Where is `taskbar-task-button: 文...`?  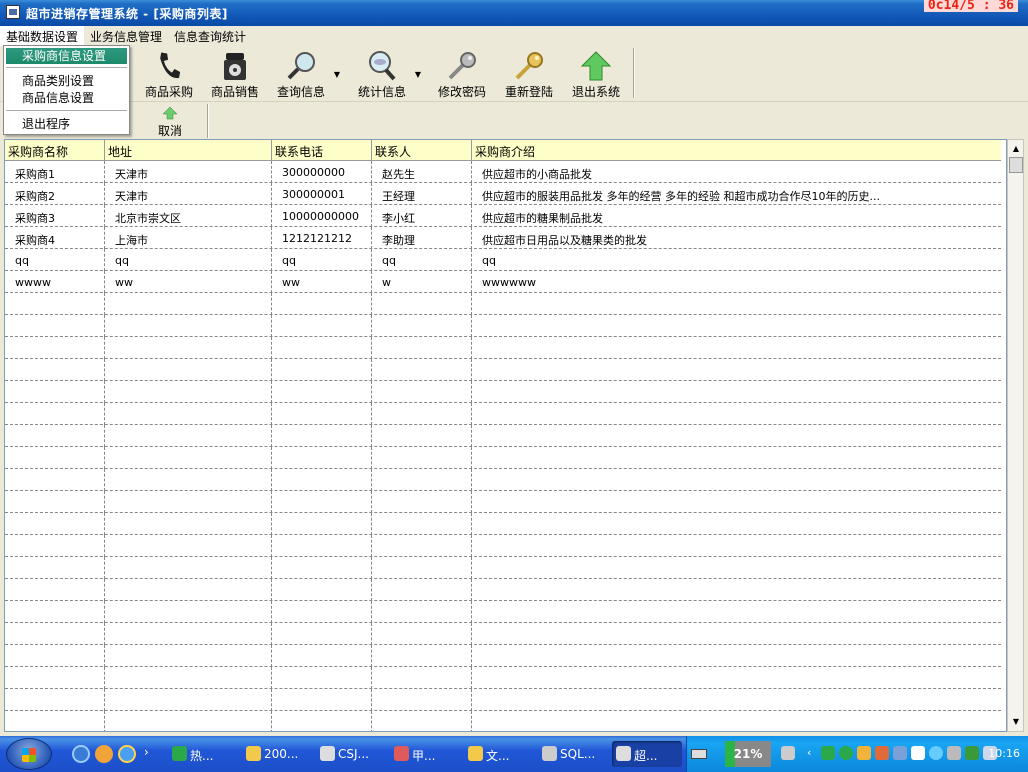
taskbar-task-button: 文... is located at coordinates (499, 754).